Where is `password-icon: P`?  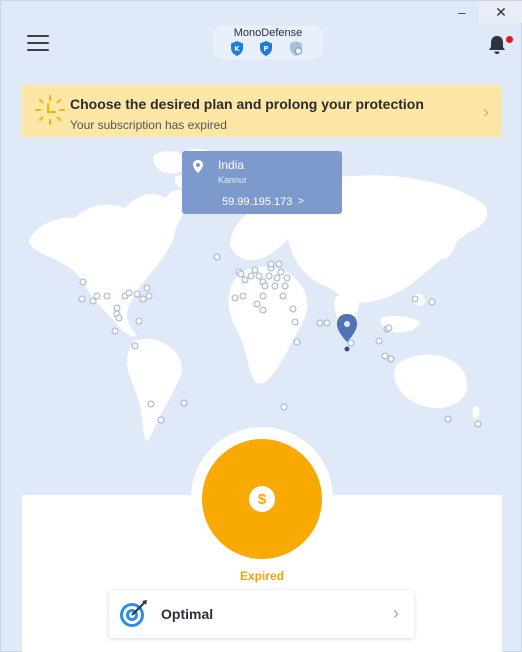
password-icon: P is located at coordinates (266, 48).